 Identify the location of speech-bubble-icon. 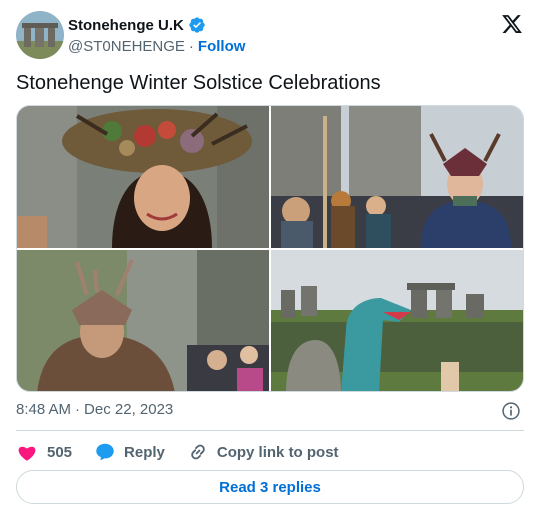
(105, 452).